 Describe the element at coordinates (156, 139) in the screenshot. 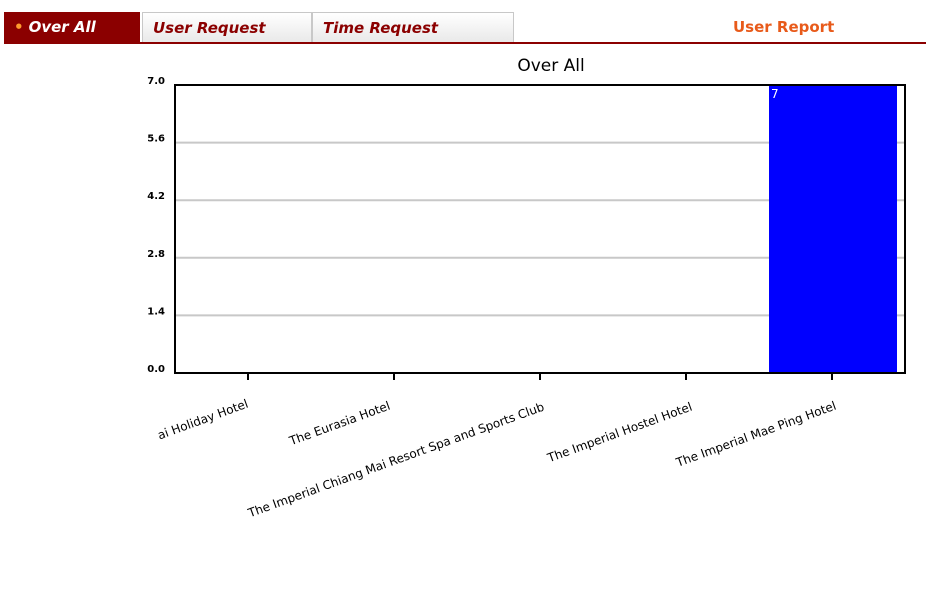

I see `y-tick-label: 5.6` at that location.